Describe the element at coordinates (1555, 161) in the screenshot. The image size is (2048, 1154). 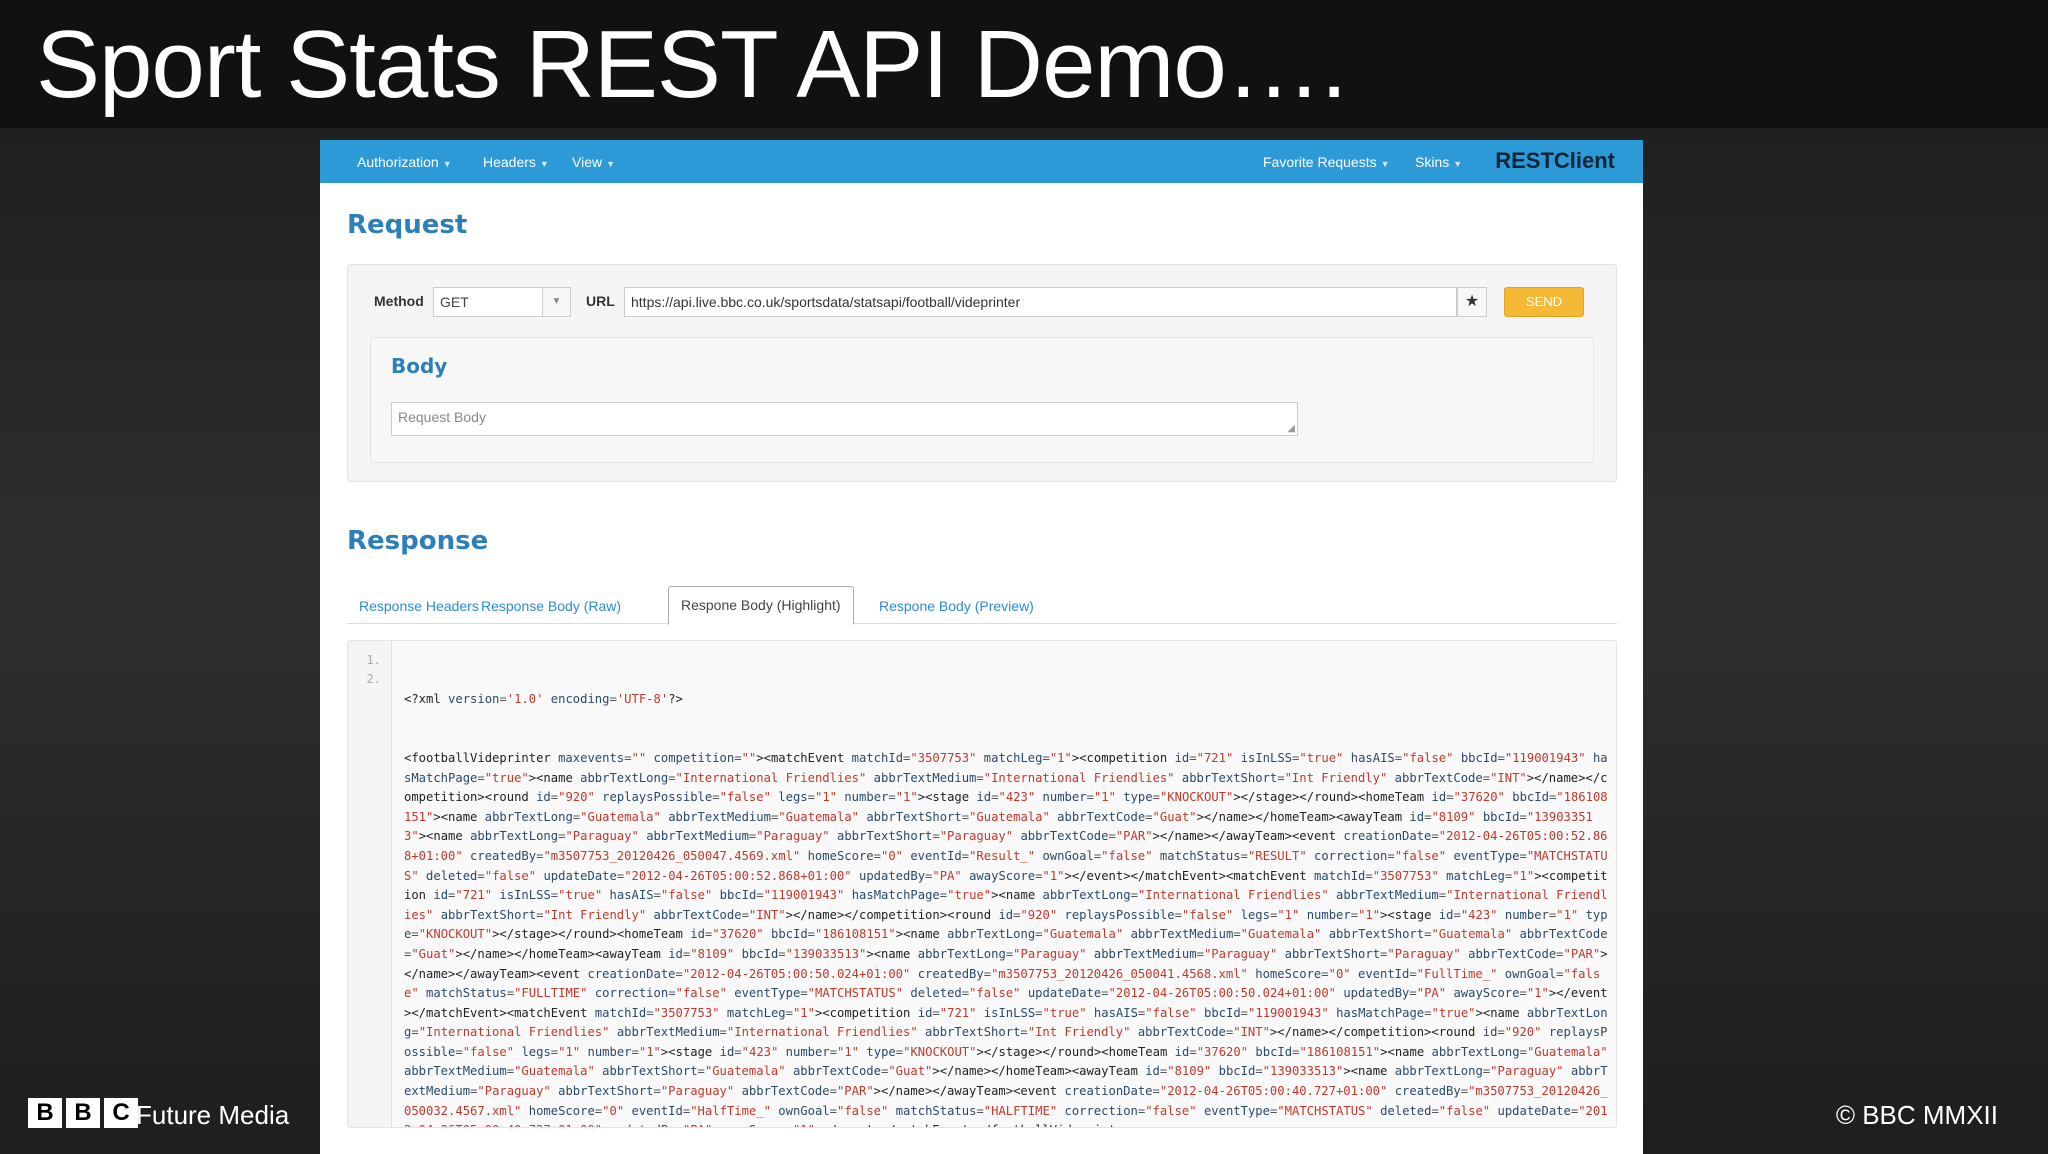
I see `app-brand: RESTClient` at that location.